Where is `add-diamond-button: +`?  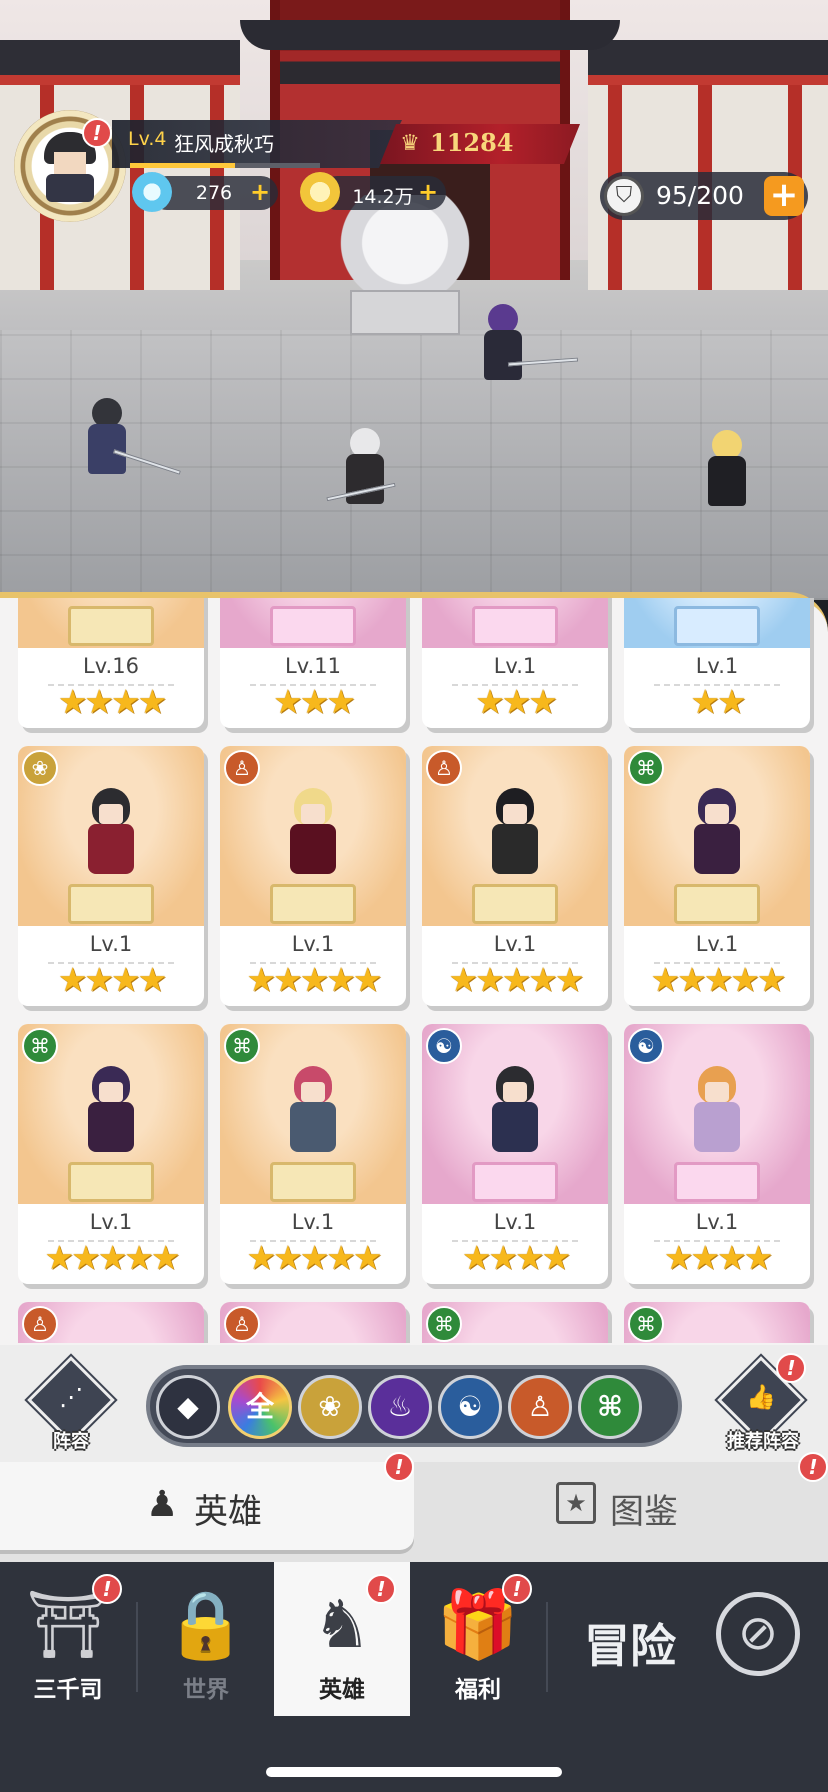 add-diamond-button: + is located at coordinates (260, 192).